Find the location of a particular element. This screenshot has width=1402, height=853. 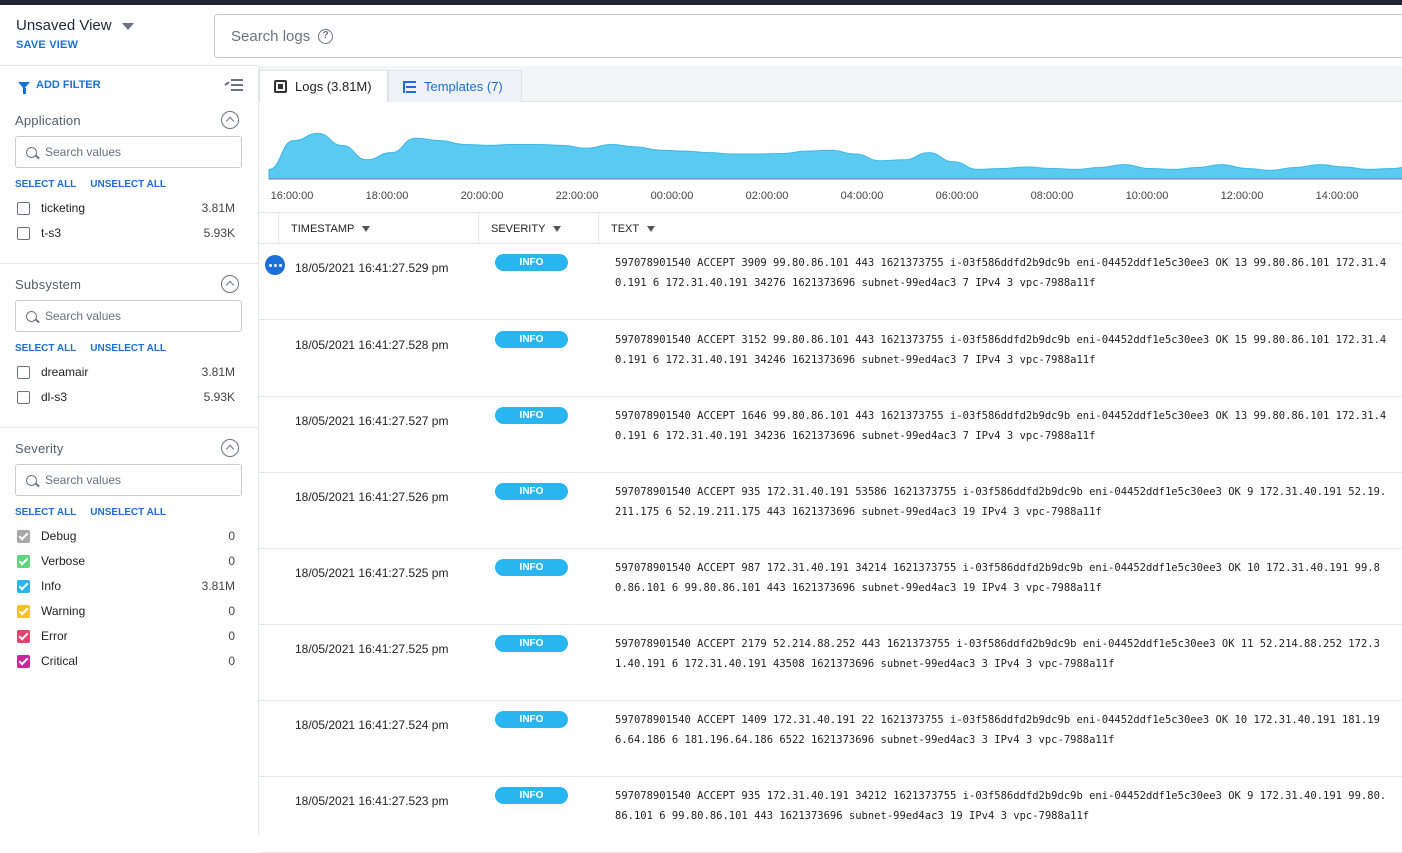

filter-option: Verbose 0 is located at coordinates (126, 561).